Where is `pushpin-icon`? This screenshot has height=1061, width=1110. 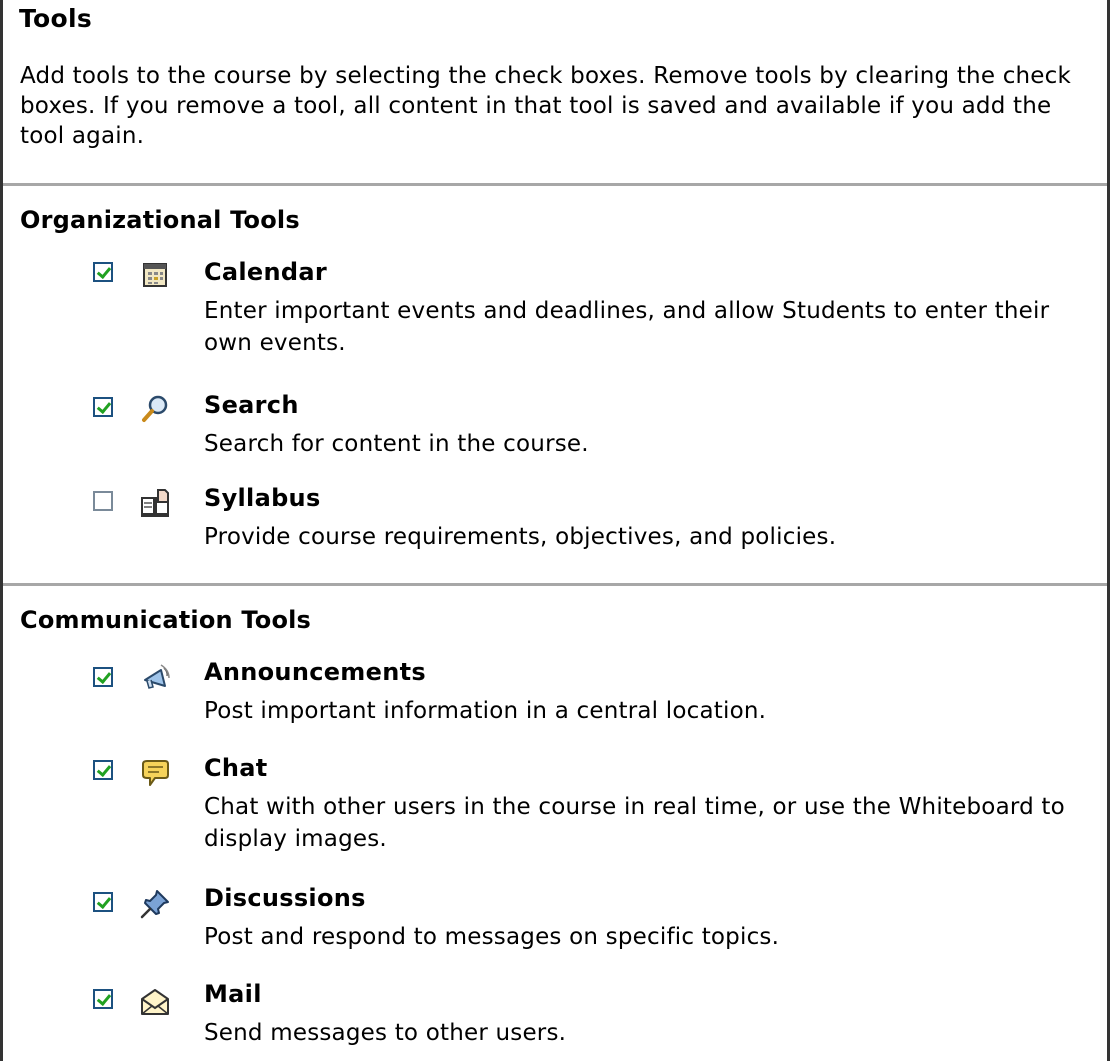
pushpin-icon is located at coordinates (154, 904).